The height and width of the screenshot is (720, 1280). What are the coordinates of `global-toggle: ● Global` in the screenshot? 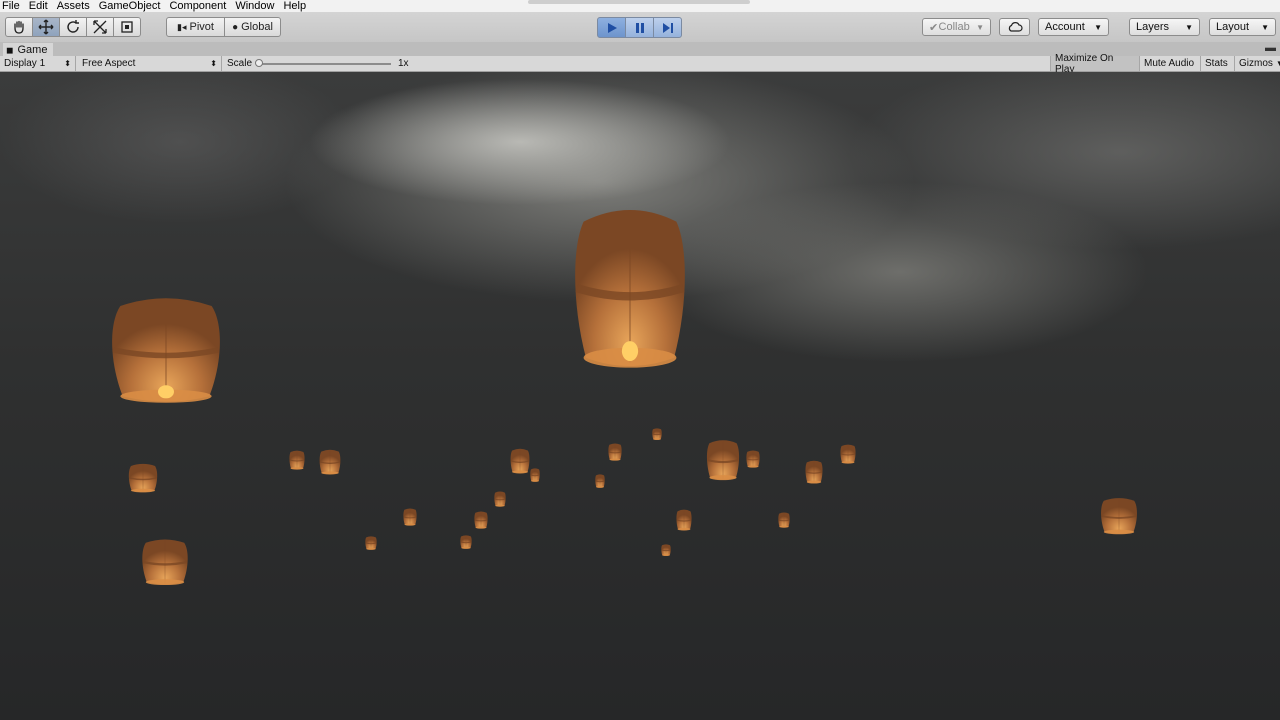 It's located at (252, 27).